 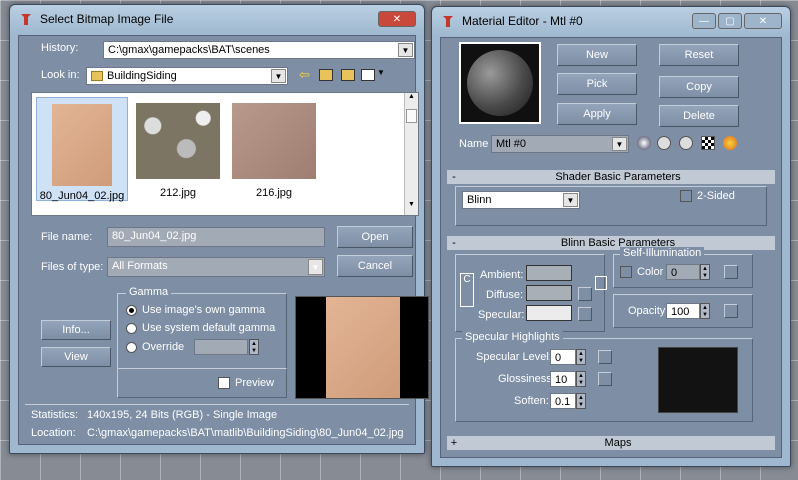 What do you see at coordinates (155, 347) in the screenshot?
I see `gamma-override-radio: Override` at bounding box center [155, 347].